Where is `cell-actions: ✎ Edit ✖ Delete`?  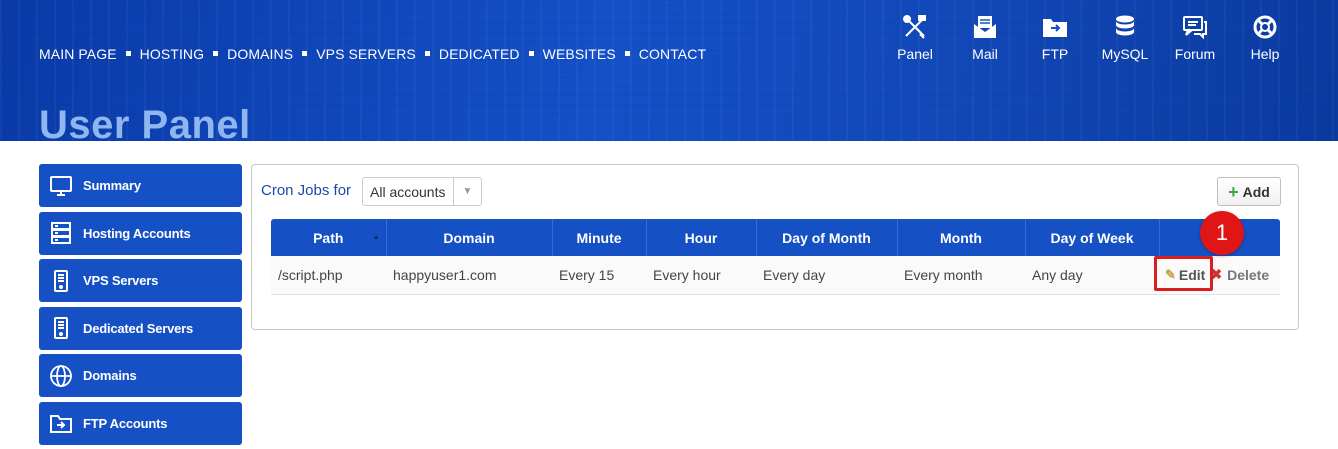 cell-actions: ✎ Edit ✖ Delete is located at coordinates (1219, 275).